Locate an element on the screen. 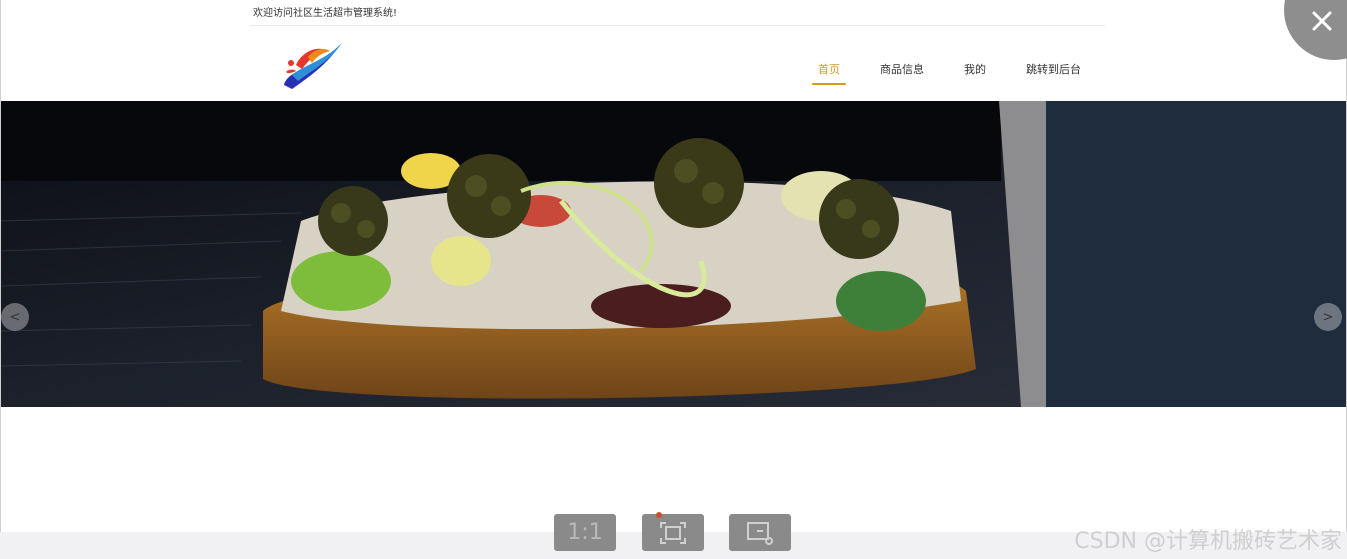 The height and width of the screenshot is (559, 1347). crop-button is located at coordinates (760, 532).